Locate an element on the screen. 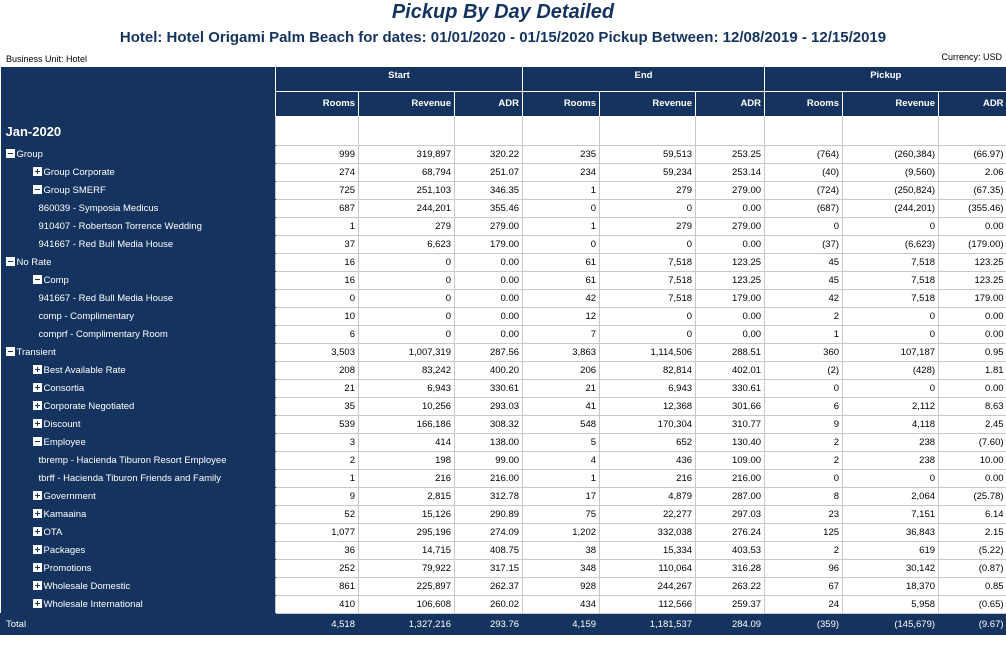 This screenshot has height=657, width=1006. cell-value: 170,304 is located at coordinates (647, 424).